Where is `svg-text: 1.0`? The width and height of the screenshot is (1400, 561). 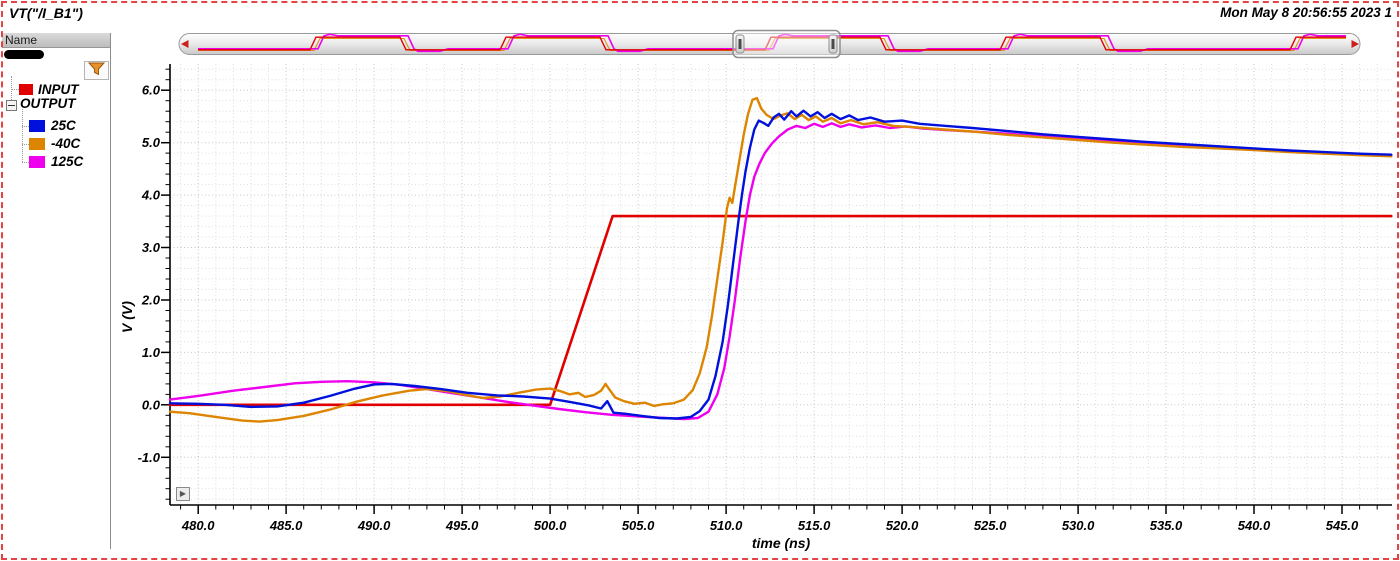
svg-text: 1.0 is located at coordinates (151, 352).